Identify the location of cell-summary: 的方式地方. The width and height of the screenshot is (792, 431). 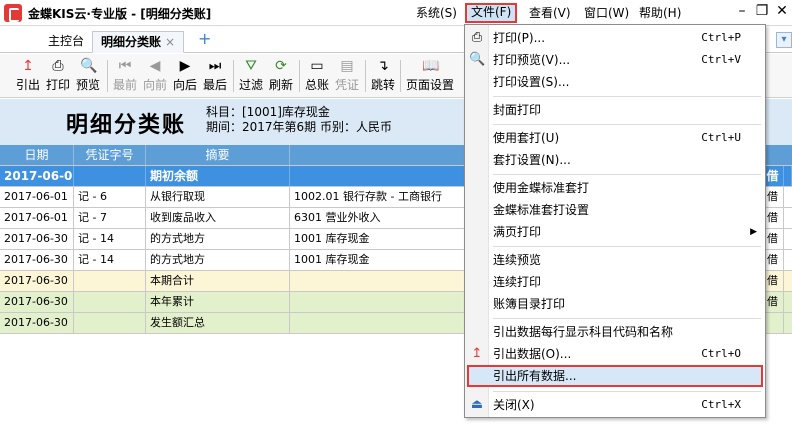
(218, 260).